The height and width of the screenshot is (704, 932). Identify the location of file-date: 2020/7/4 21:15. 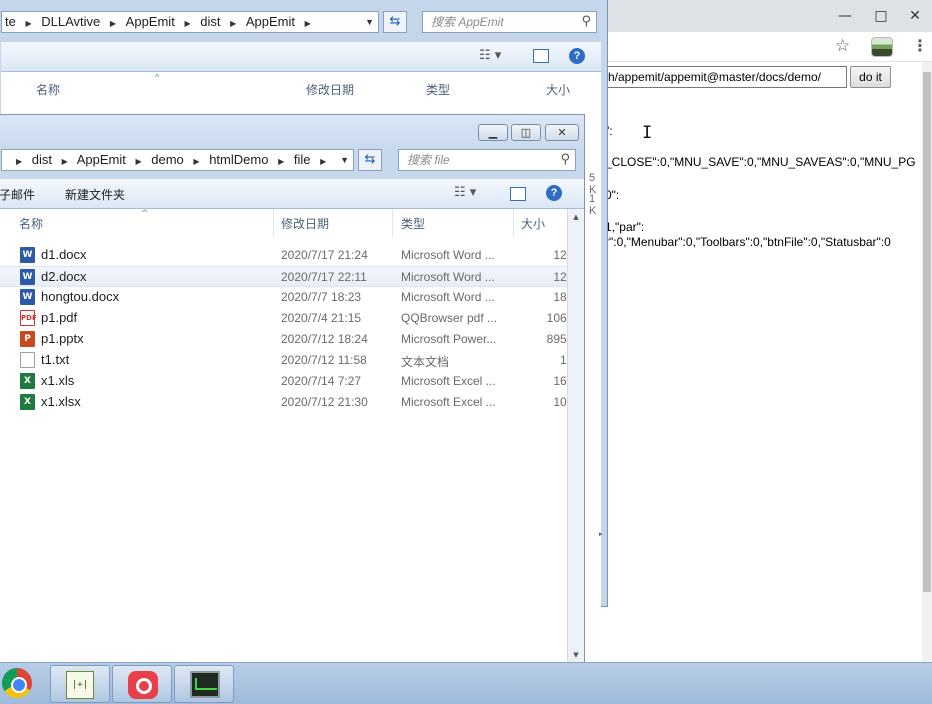
(321, 318).